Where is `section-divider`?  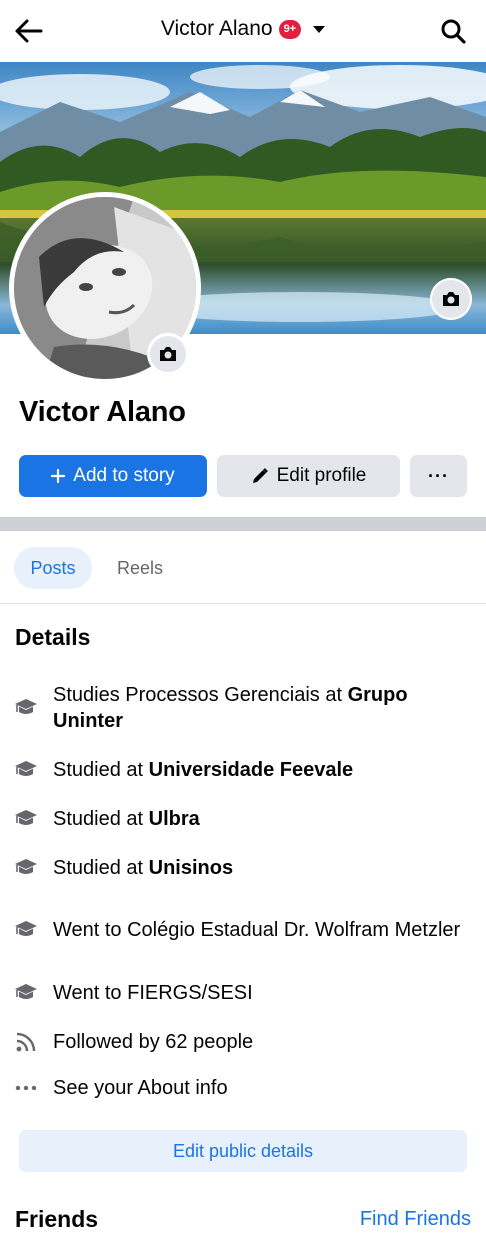
section-divider is located at coordinates (243, 524).